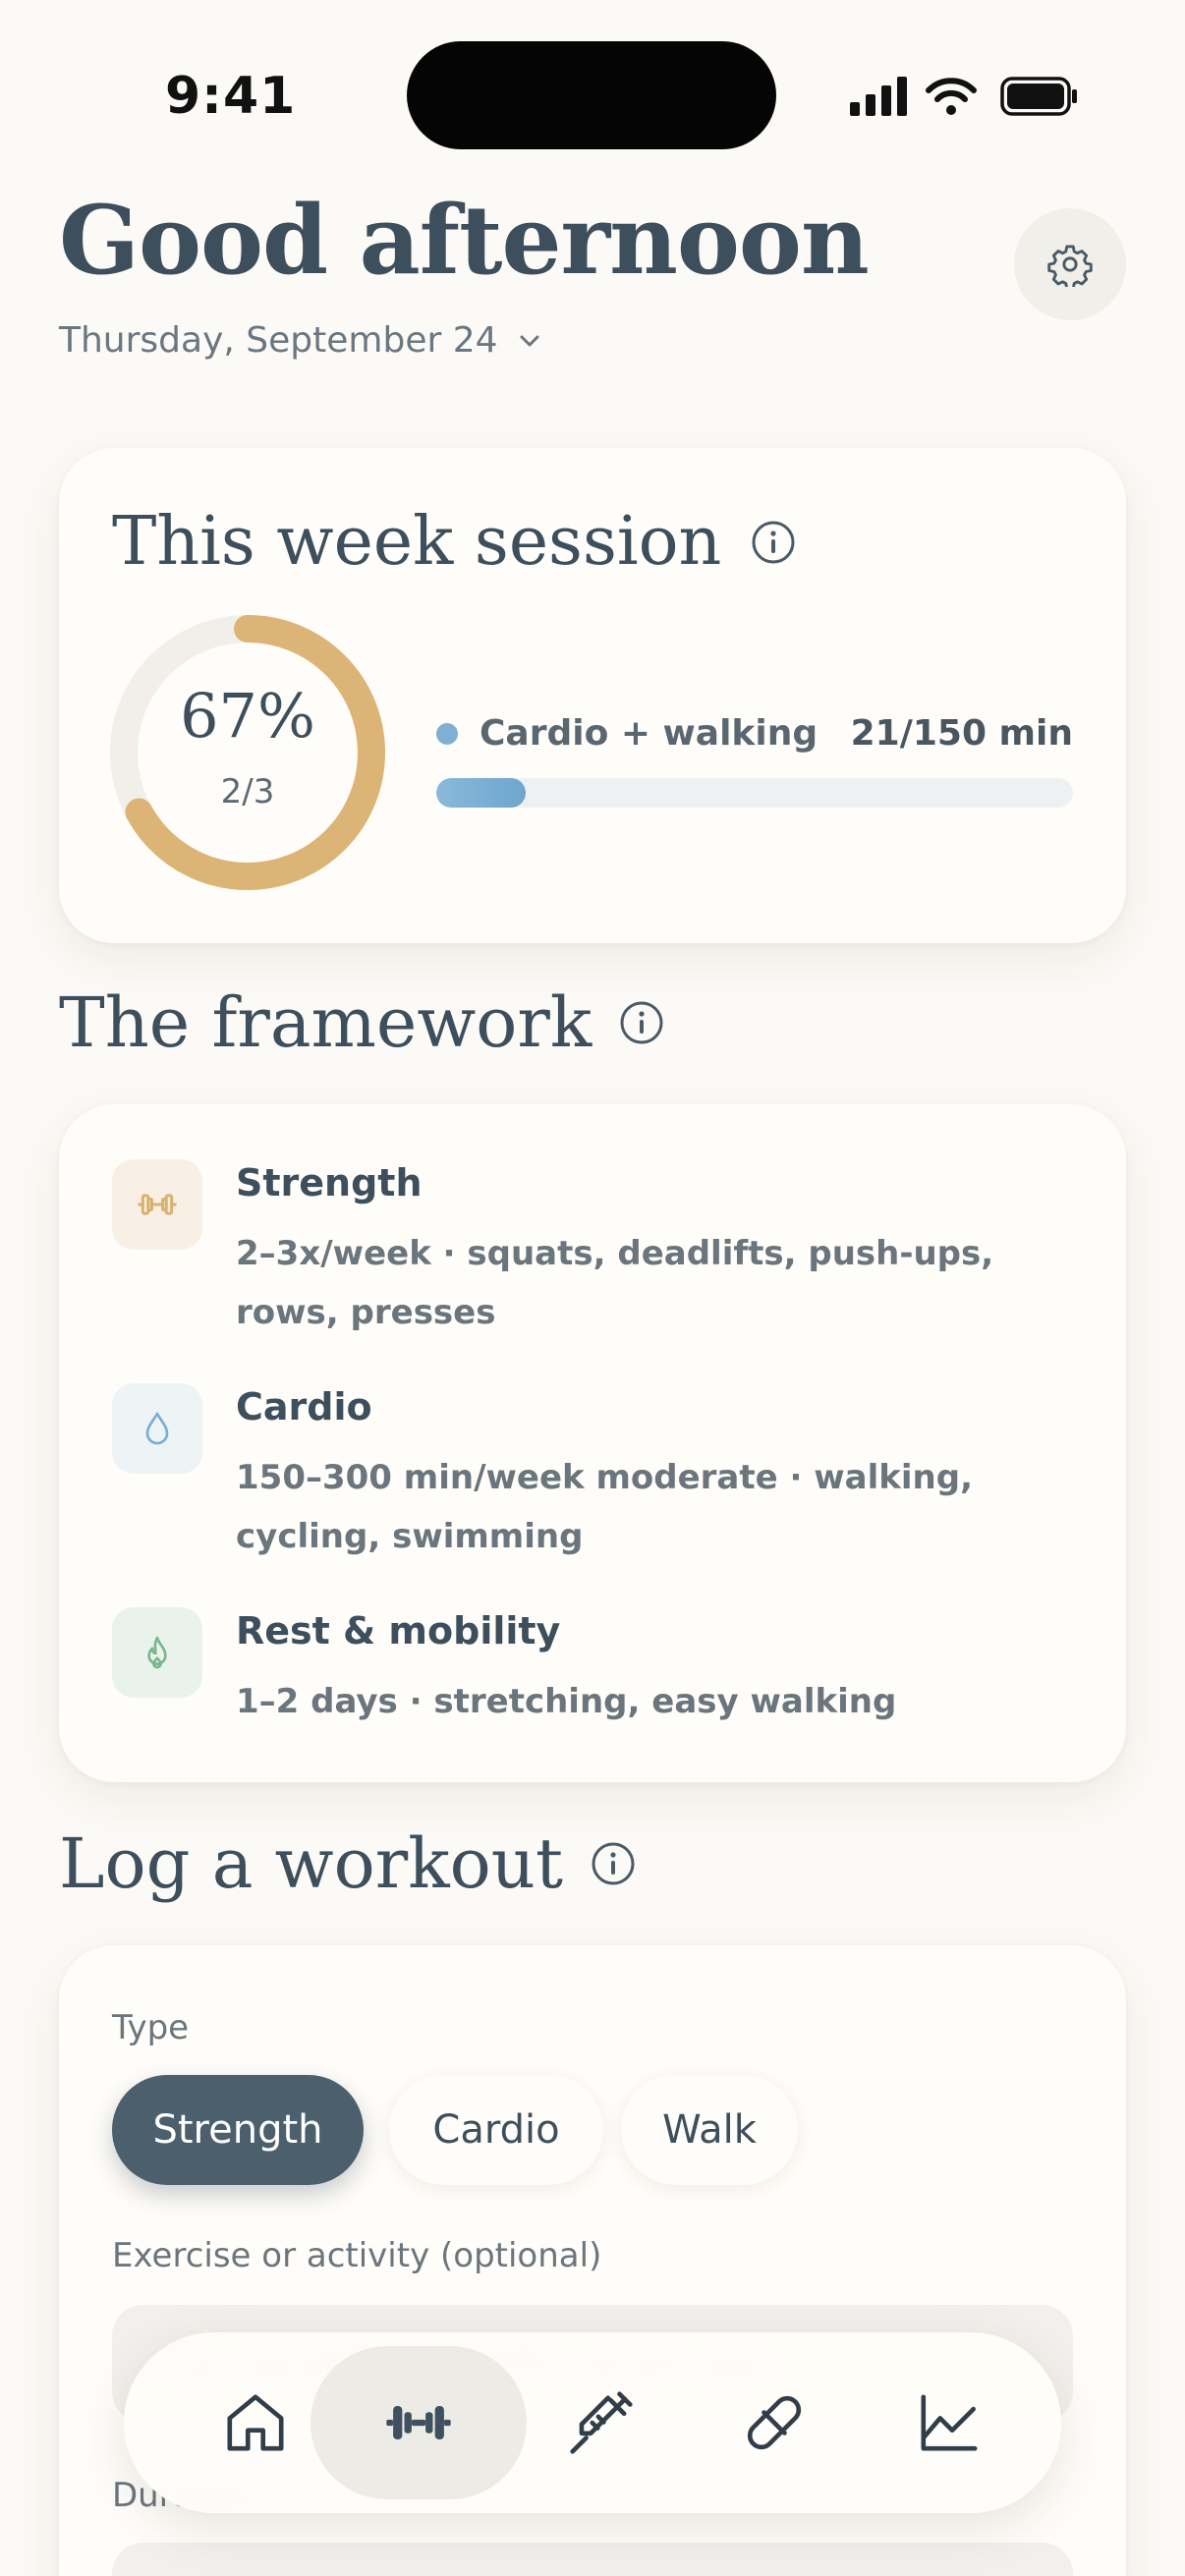  I want to click on cardio-progress-fill, so click(481, 793).